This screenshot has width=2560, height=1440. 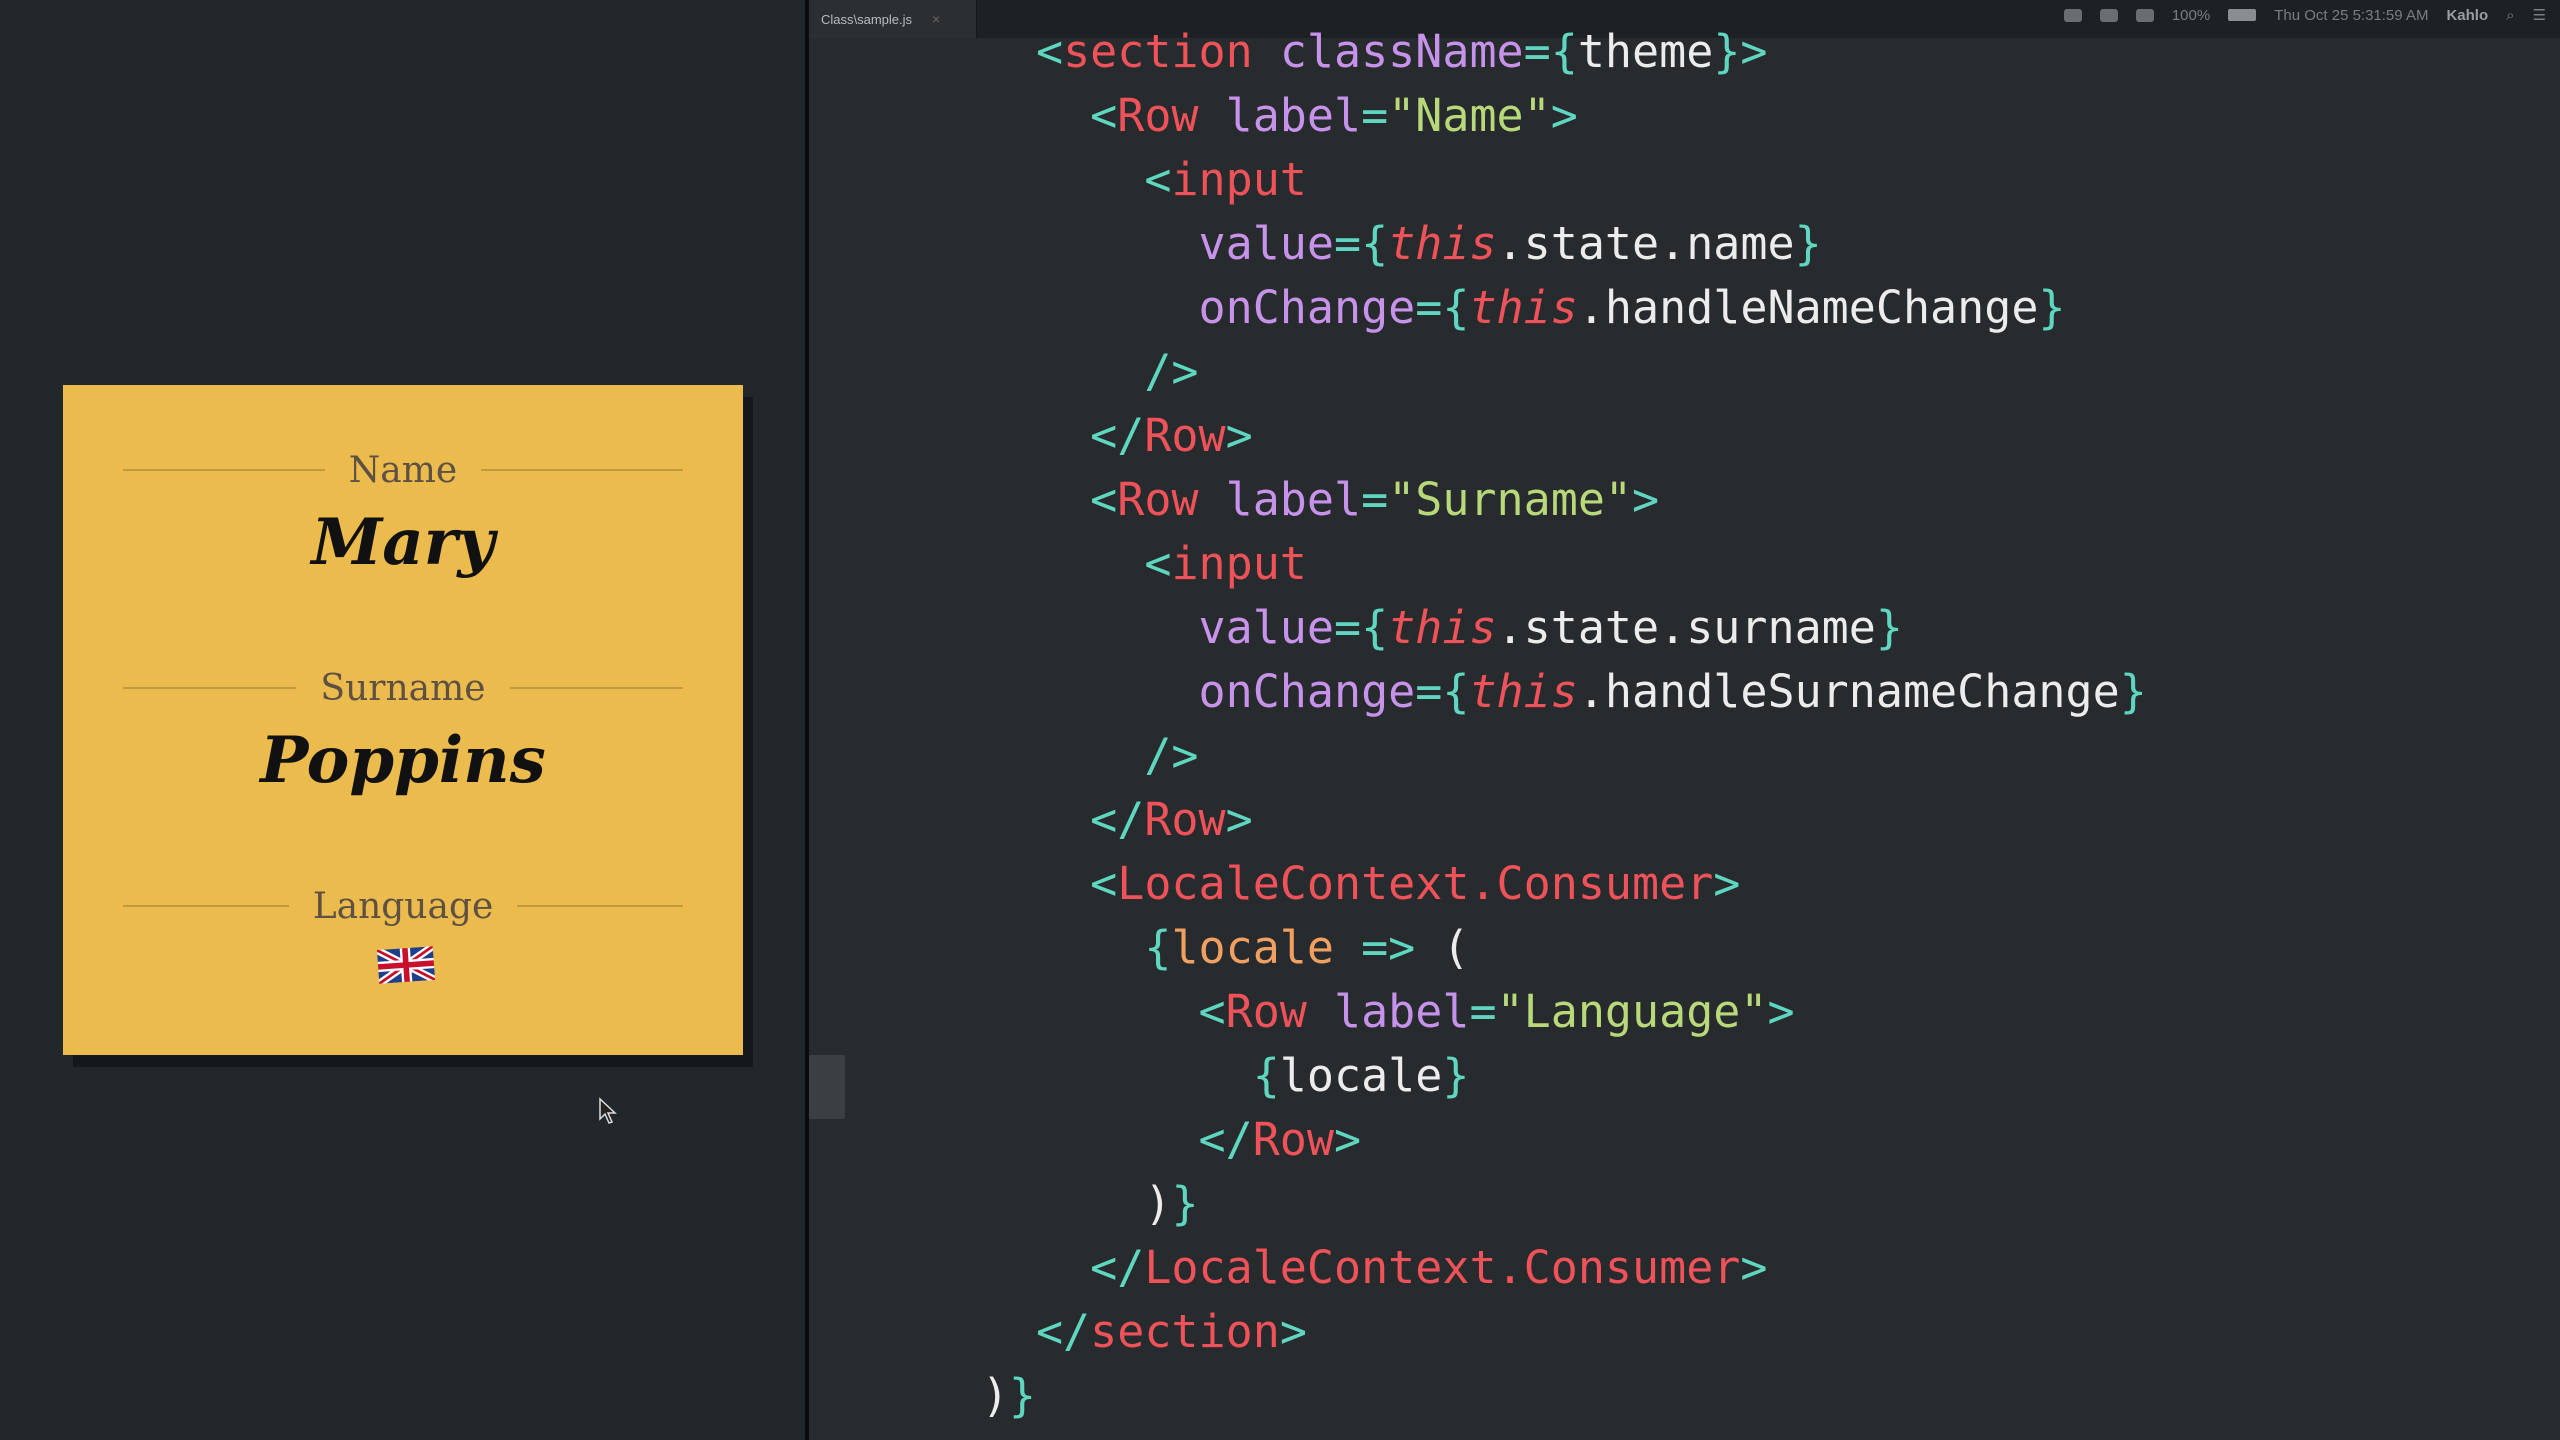 What do you see at coordinates (403, 688) in the screenshot?
I see `surname-row-label: Surname` at bounding box center [403, 688].